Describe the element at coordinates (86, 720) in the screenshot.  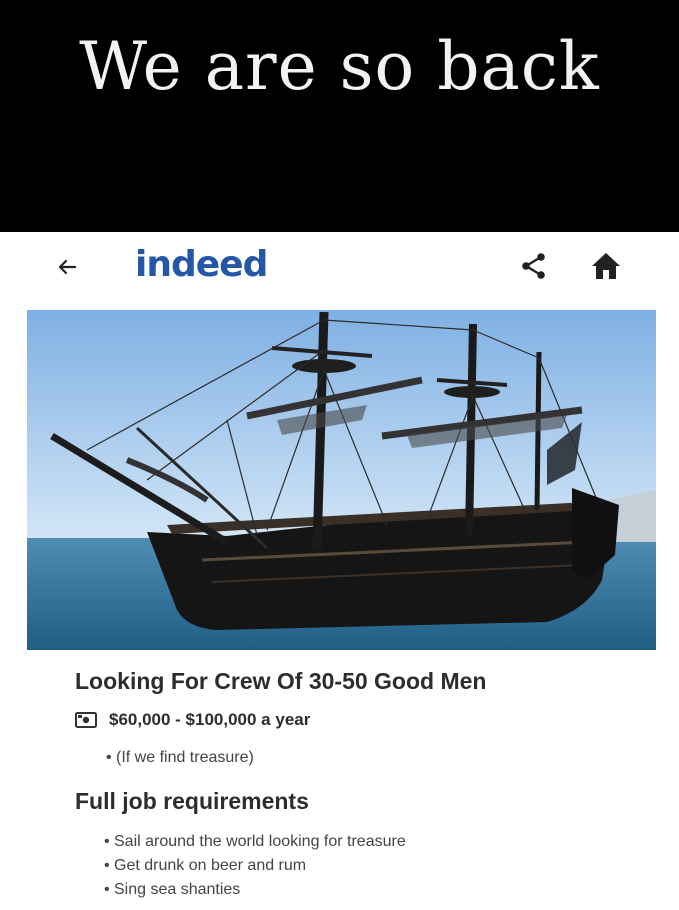
I see `money-icon` at that location.